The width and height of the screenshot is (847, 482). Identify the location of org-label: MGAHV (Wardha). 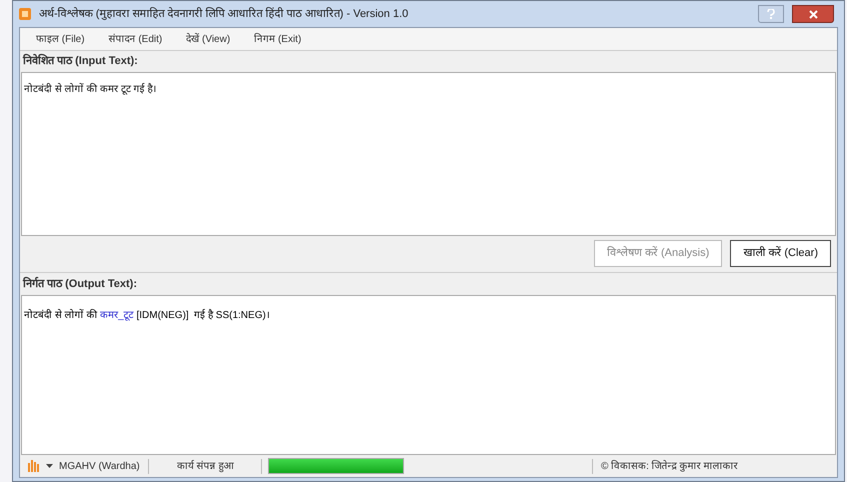
(99, 467).